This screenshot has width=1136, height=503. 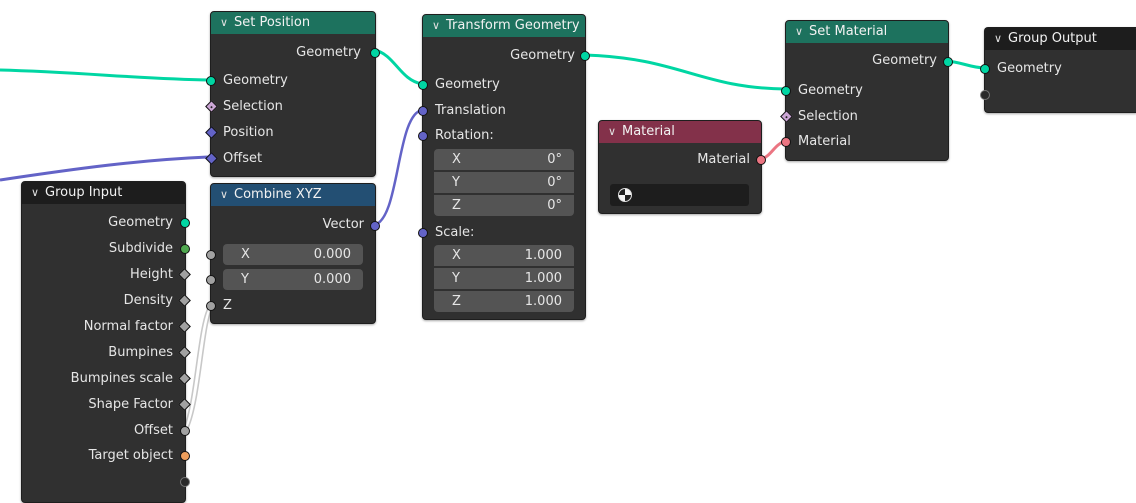 What do you see at coordinates (211, 255) in the screenshot?
I see `x-input-socket` at bounding box center [211, 255].